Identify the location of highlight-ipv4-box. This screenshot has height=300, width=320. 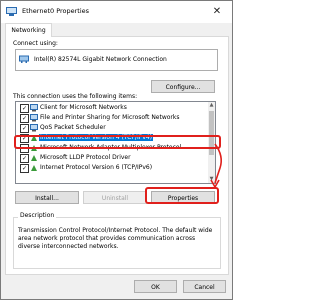
(117, 142).